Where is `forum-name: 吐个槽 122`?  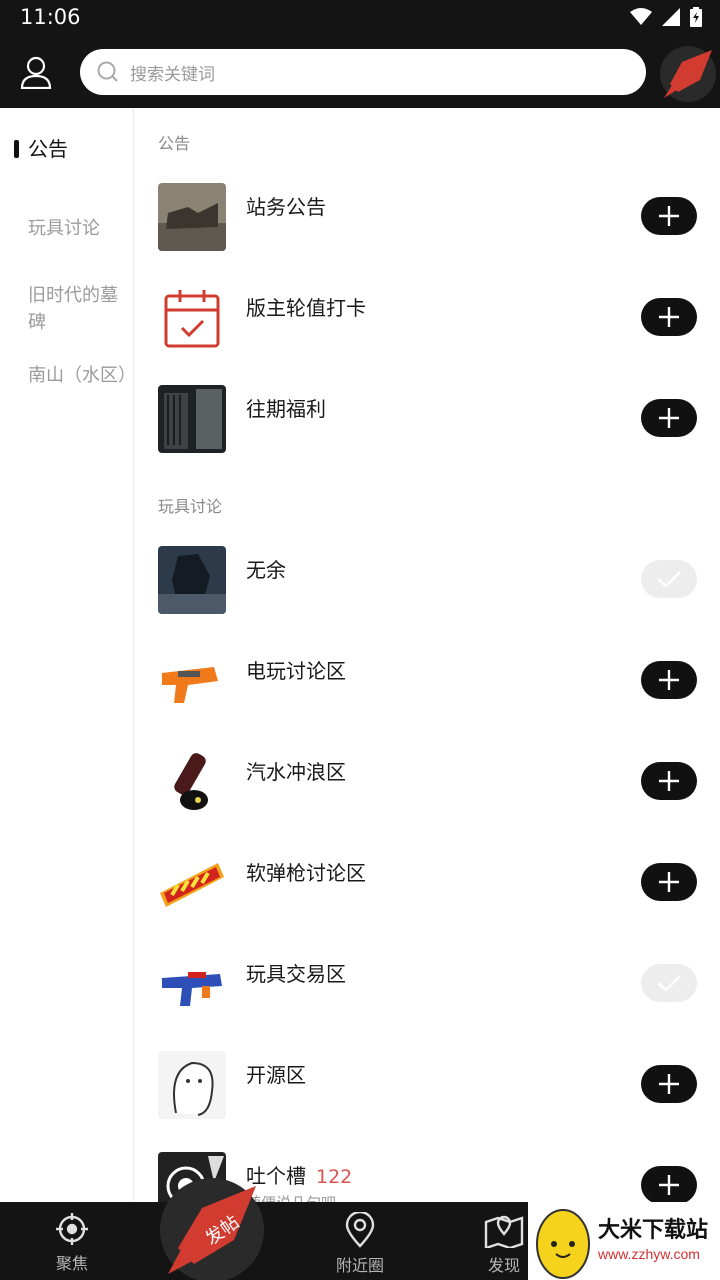
forum-name: 吐个槽 122 is located at coordinates (299, 1174).